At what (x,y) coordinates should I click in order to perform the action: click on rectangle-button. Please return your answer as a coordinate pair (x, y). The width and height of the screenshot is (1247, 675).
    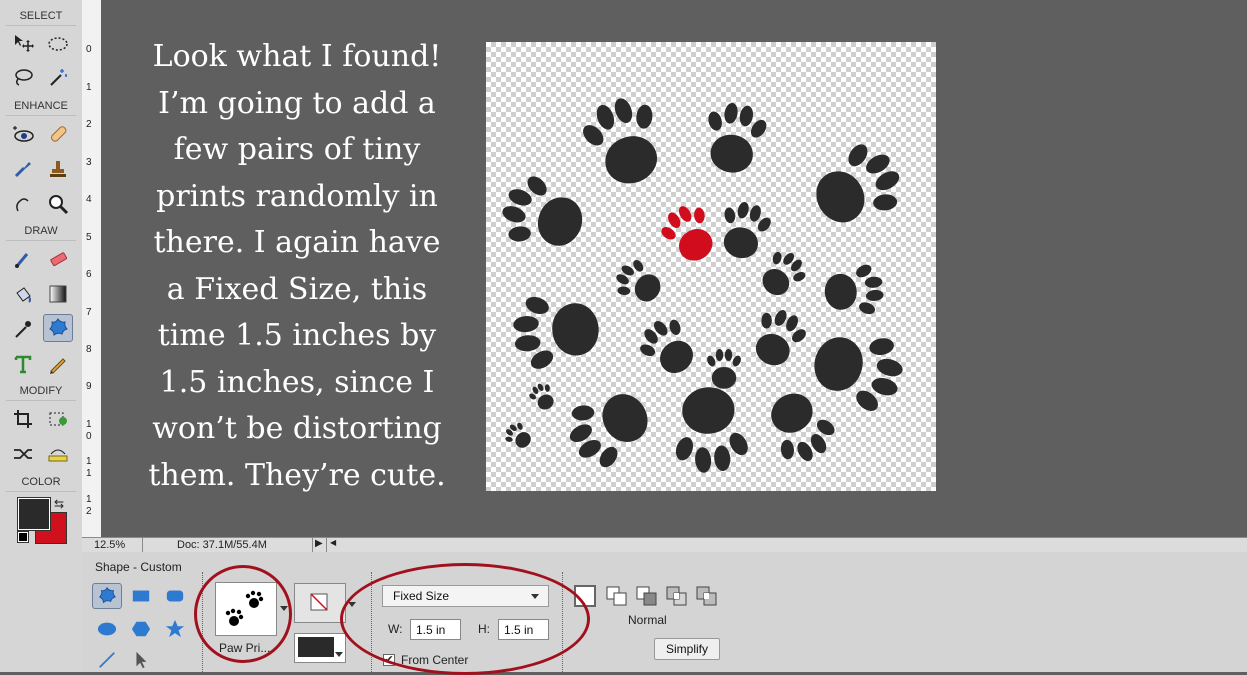
    Looking at the image, I should click on (141, 596).